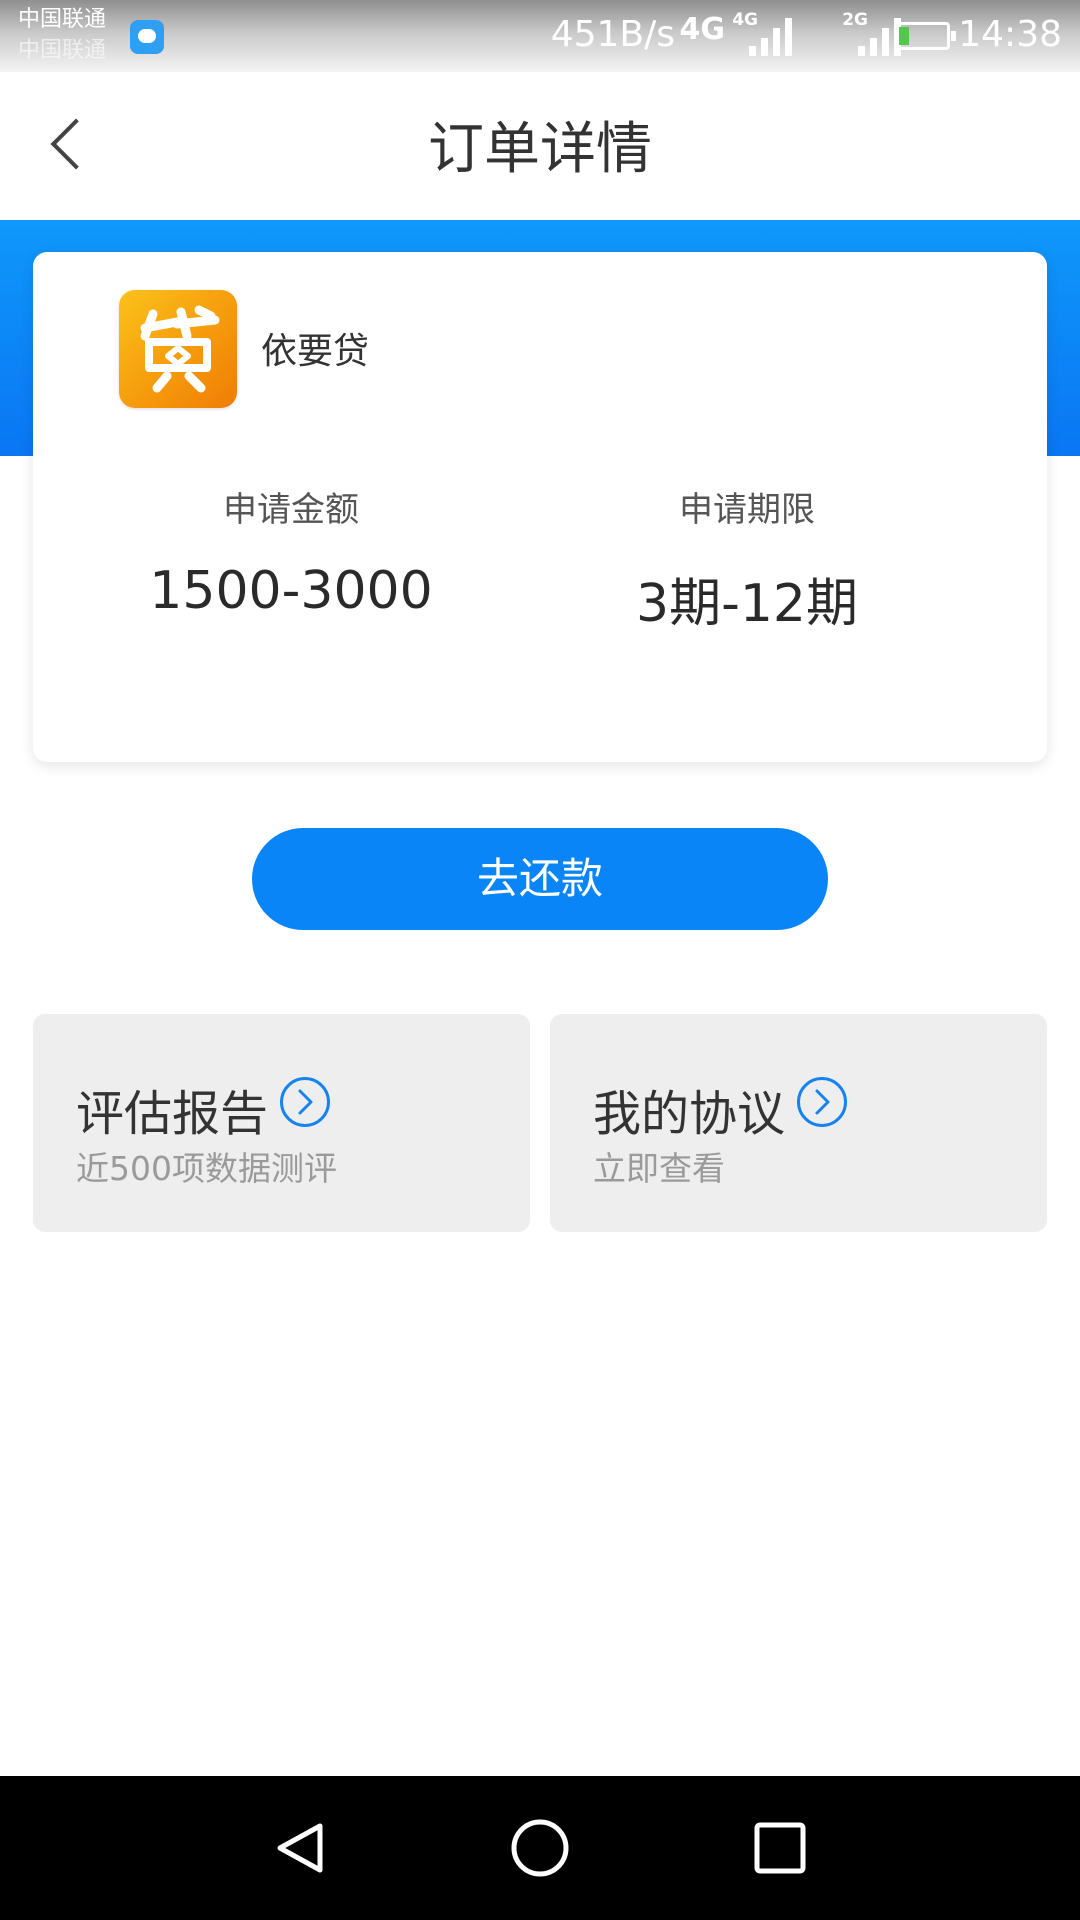 The image size is (1080, 1920). What do you see at coordinates (659, 1168) in the screenshot?
I see `agreement-subtitle: 立即查看` at bounding box center [659, 1168].